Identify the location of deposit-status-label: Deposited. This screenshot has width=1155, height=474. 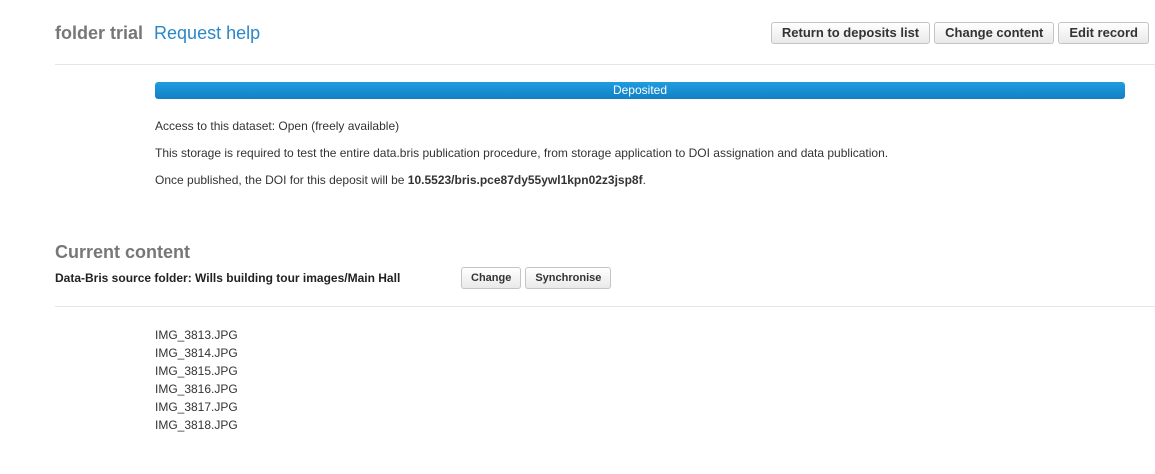
(640, 90).